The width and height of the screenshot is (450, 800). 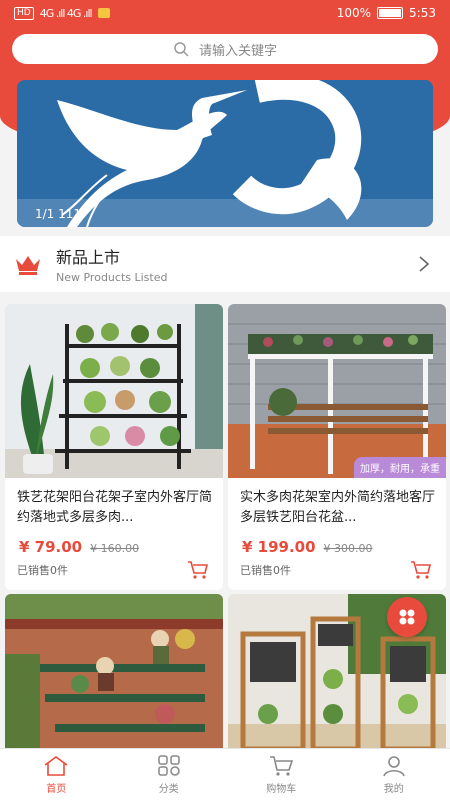 What do you see at coordinates (225, 13) in the screenshot?
I see `status-bar: HD 4G .ıll 4G .ıll 100% 5:53` at bounding box center [225, 13].